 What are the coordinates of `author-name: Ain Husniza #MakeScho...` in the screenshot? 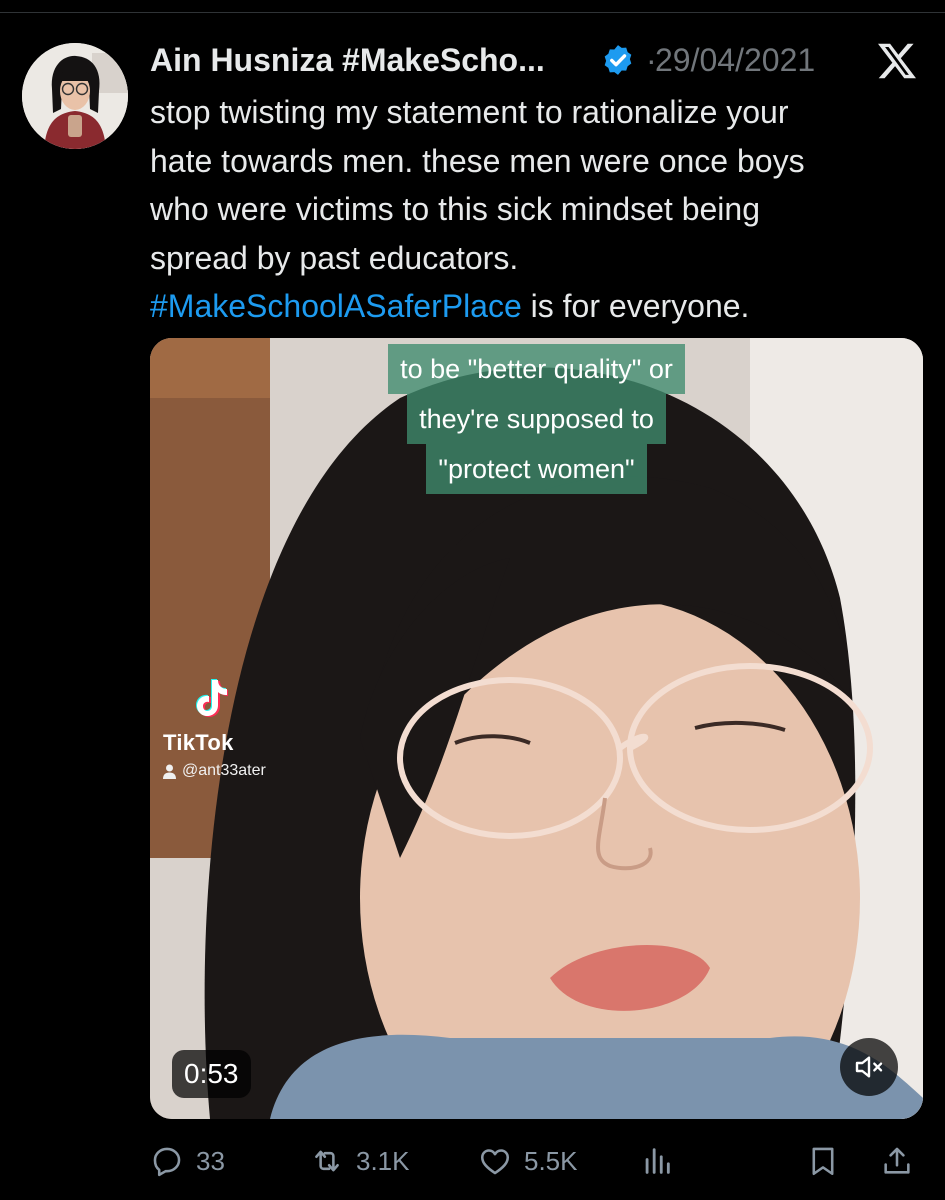 It's located at (347, 60).